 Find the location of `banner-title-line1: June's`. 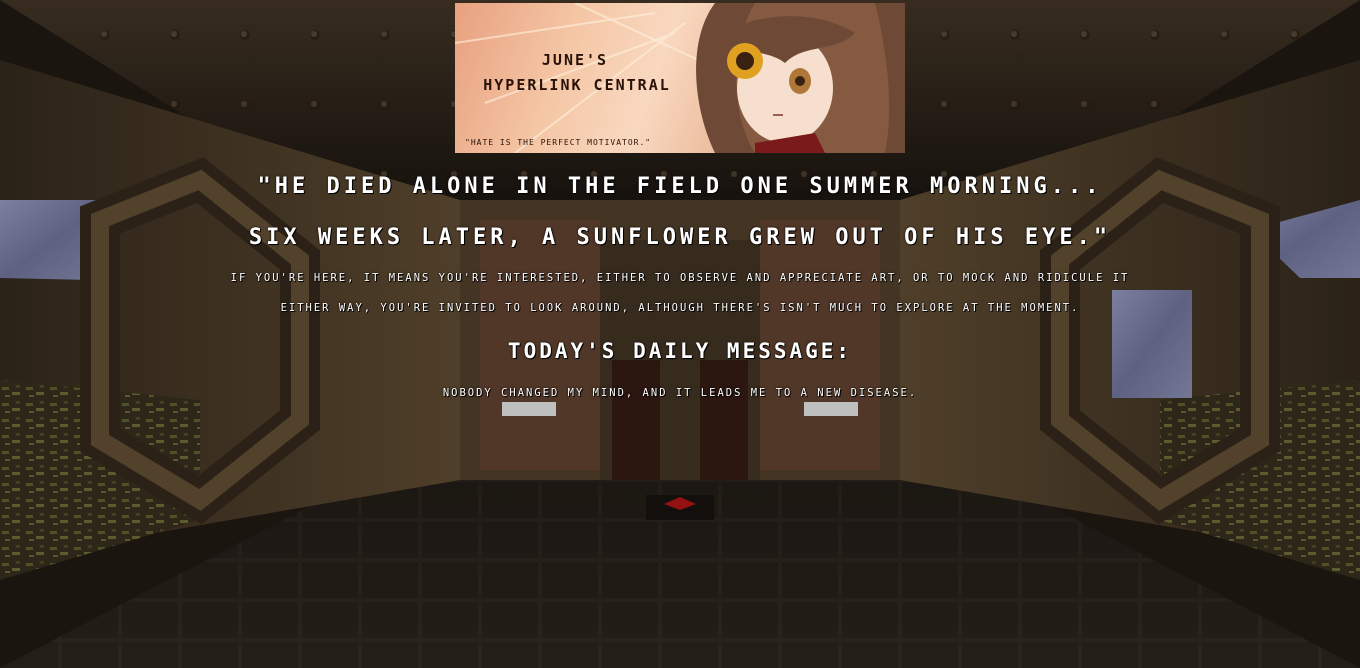

banner-title-line1: June's is located at coordinates (575, 60).